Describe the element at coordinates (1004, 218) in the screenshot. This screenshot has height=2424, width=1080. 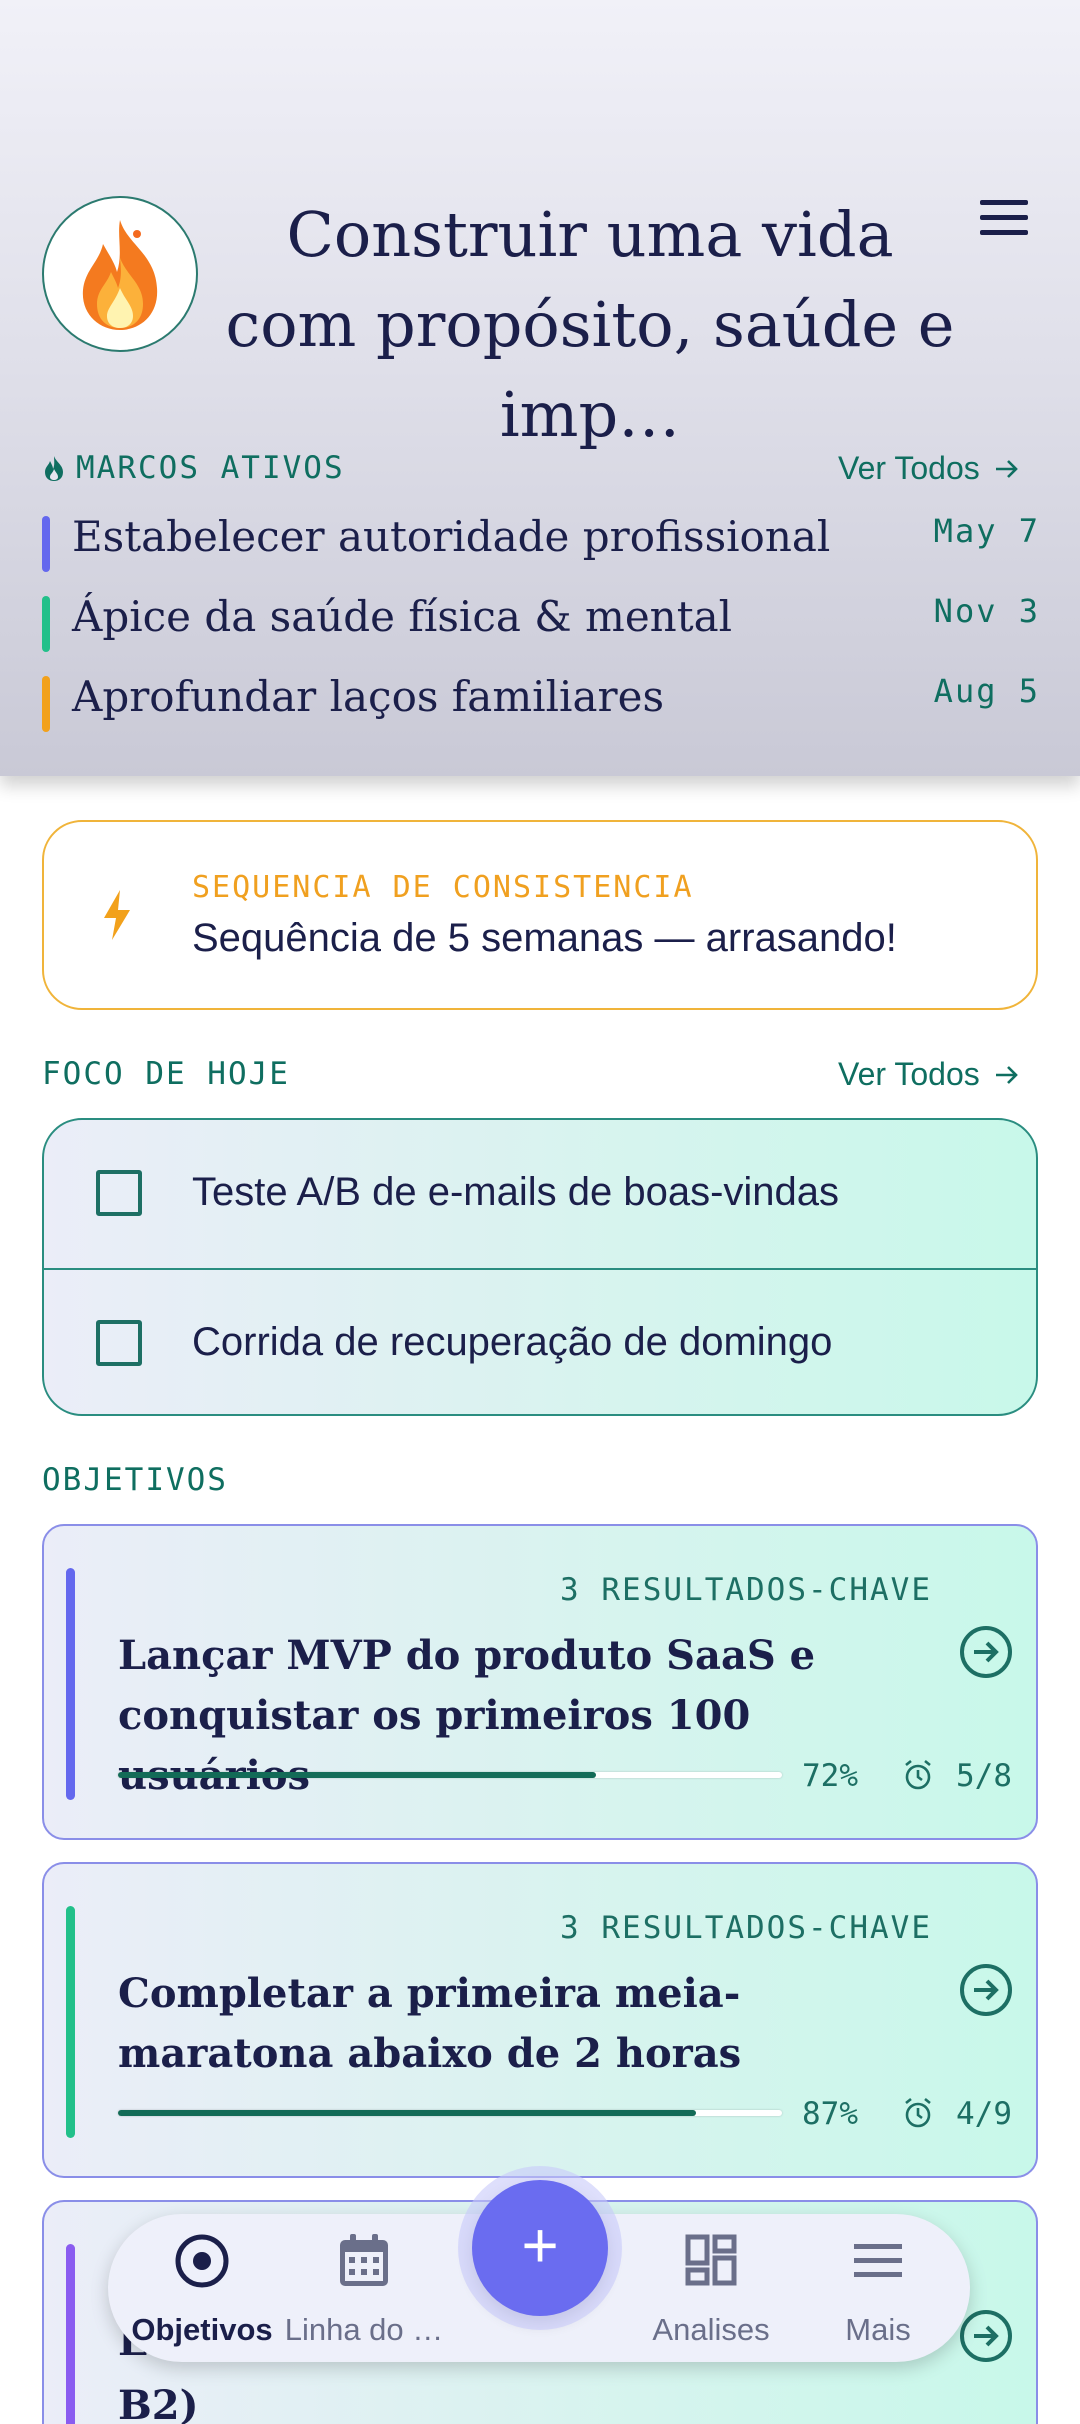
I see `hamburger-menu-icon` at that location.